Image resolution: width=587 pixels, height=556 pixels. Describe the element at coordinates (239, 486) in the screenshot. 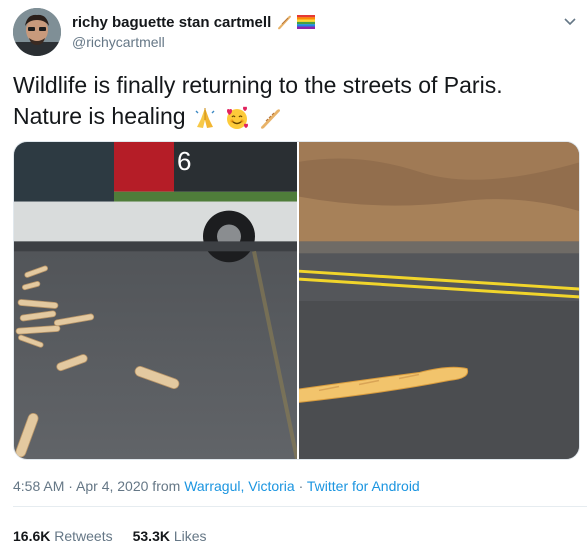

I see `tweet-location-link: Warragul, Victoria` at that location.